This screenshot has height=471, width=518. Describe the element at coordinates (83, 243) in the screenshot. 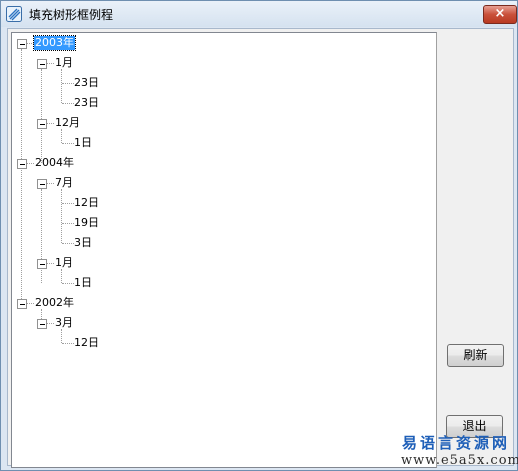

I see `tree-node-day: 3日` at that location.